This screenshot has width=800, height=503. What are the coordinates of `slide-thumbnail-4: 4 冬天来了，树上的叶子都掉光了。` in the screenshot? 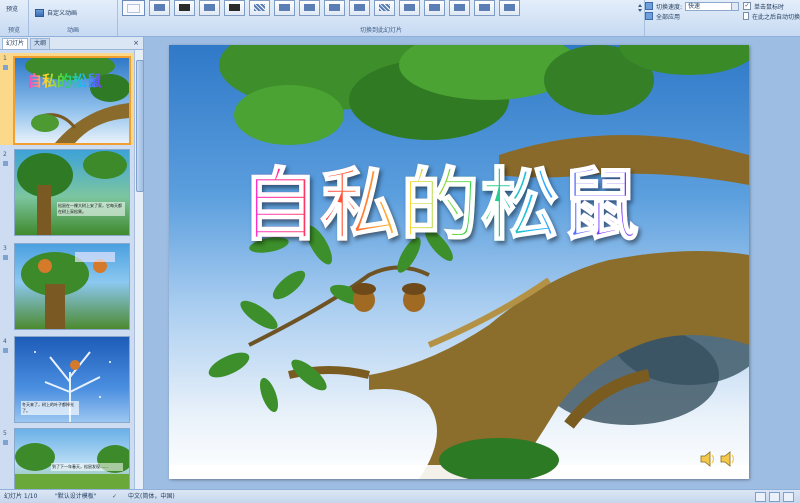 It's located at (67, 382).